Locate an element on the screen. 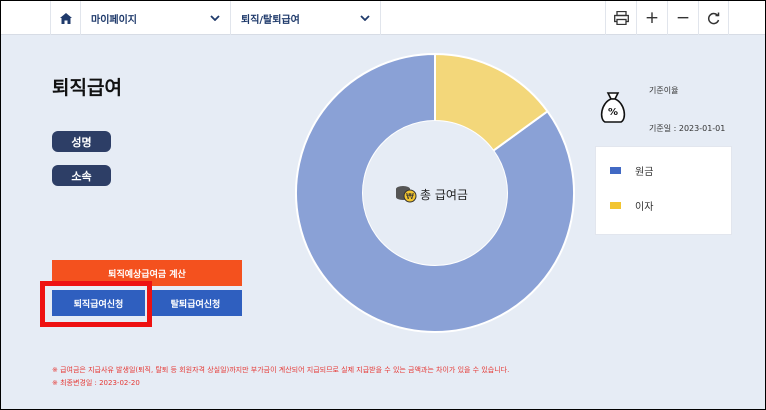 This screenshot has height=410, width=766. chart-center-label: ₩ 총 급여금 is located at coordinates (431, 194).